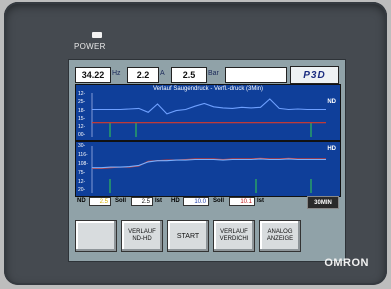 The width and height of the screenshot is (391, 289). What do you see at coordinates (242, 201) in the screenshot?
I see `hd-soll-value: 10.1` at bounding box center [242, 201].